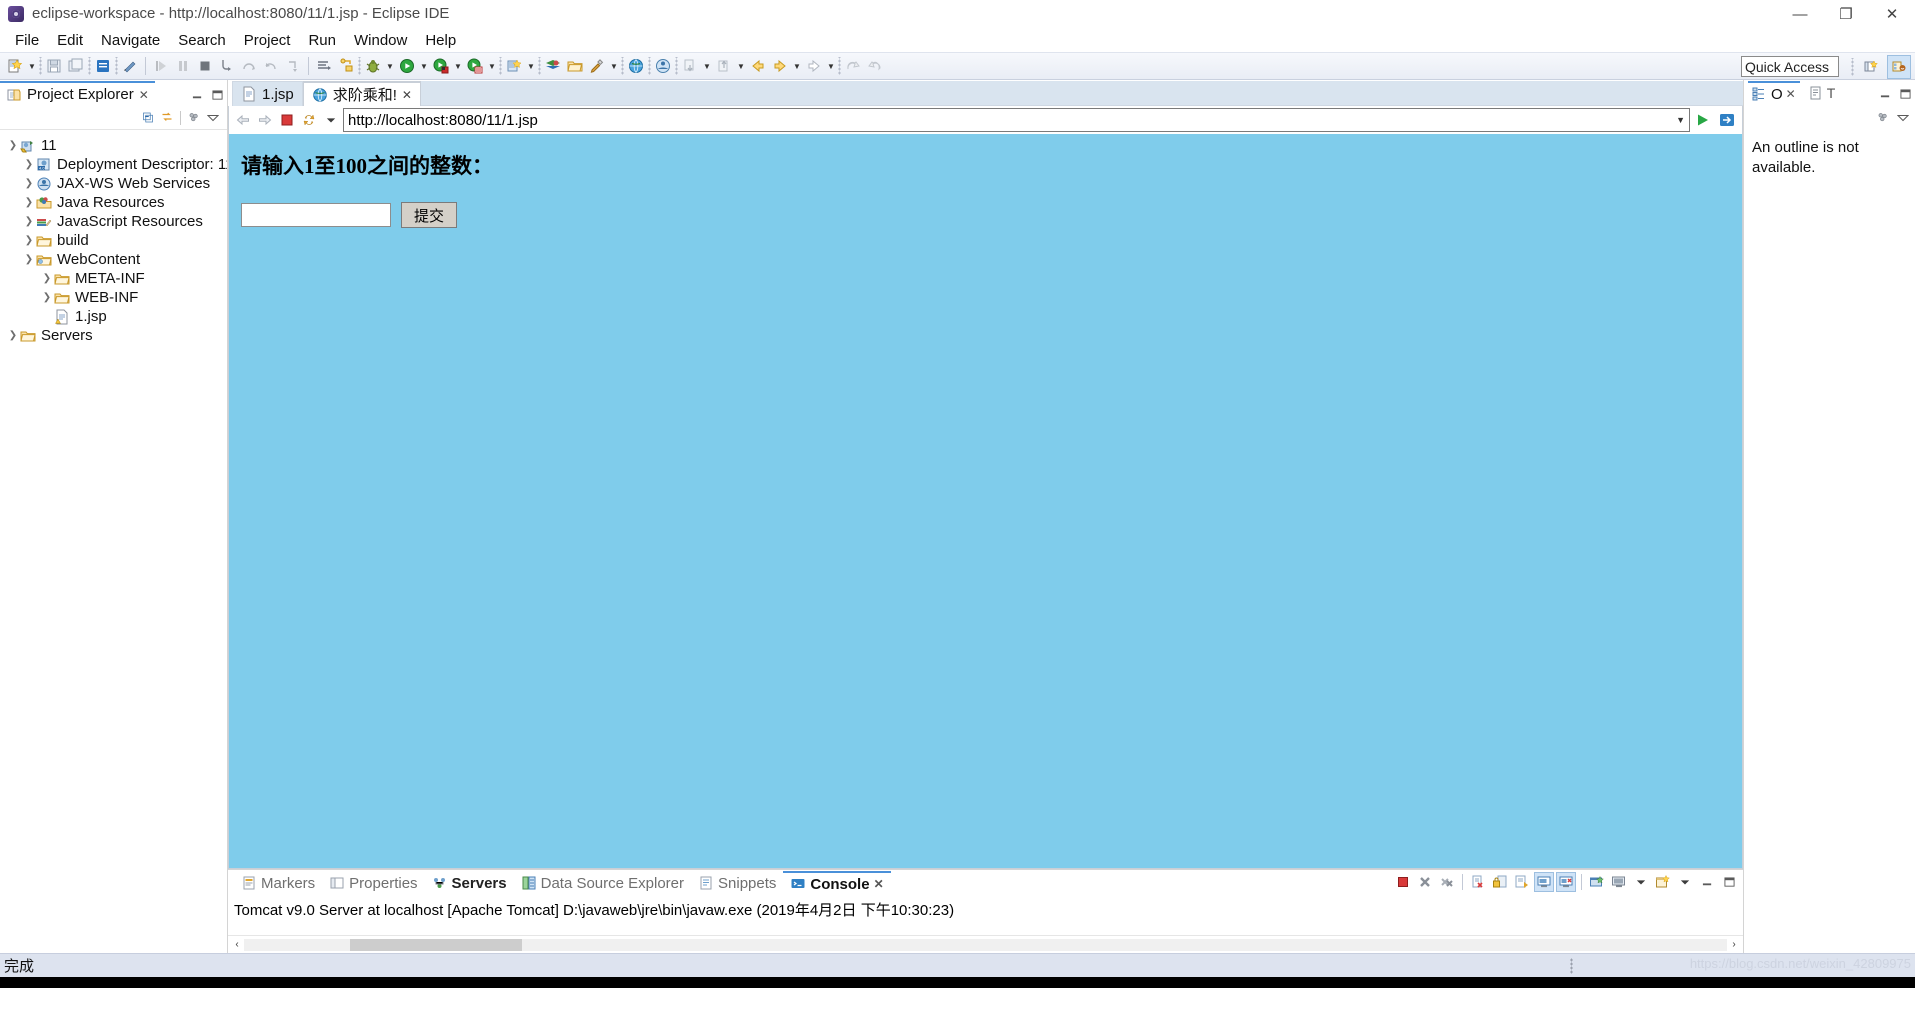  I want to click on editor-tab-1-jsp: 1.jsp, so click(267, 93).